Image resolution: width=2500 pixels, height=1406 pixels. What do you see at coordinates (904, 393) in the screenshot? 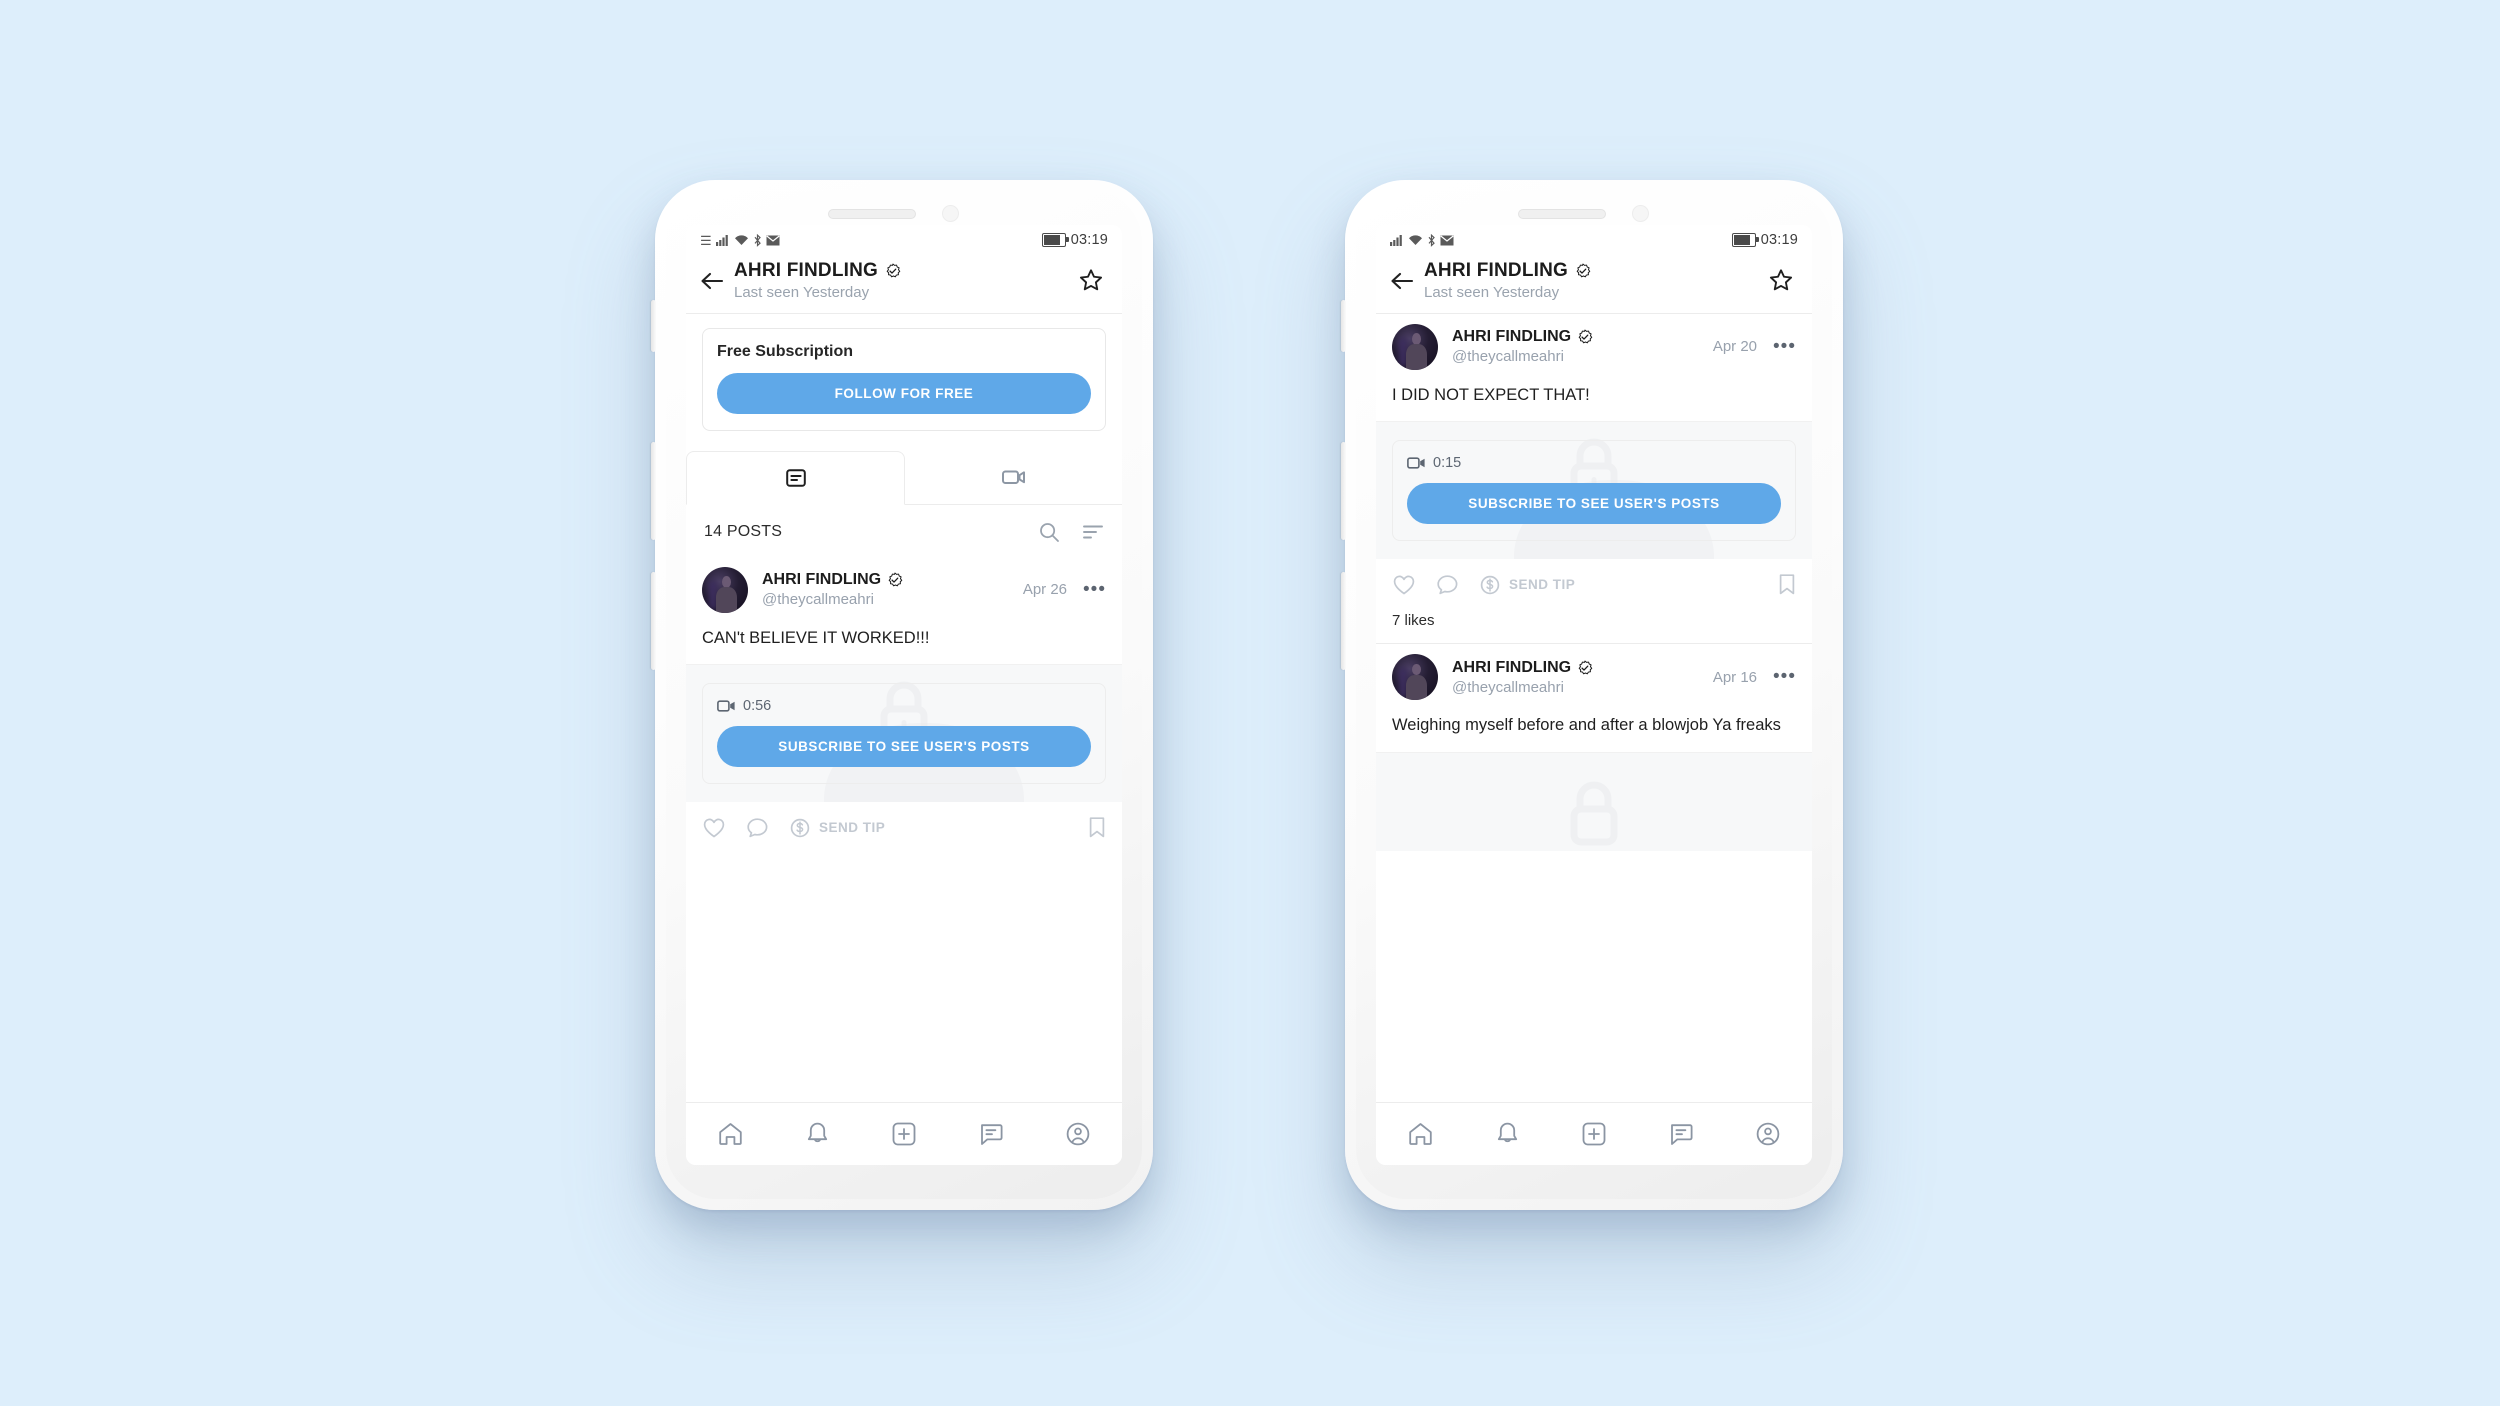
I see `follow-for-free-button: FOLLOW FOR FREE` at bounding box center [904, 393].